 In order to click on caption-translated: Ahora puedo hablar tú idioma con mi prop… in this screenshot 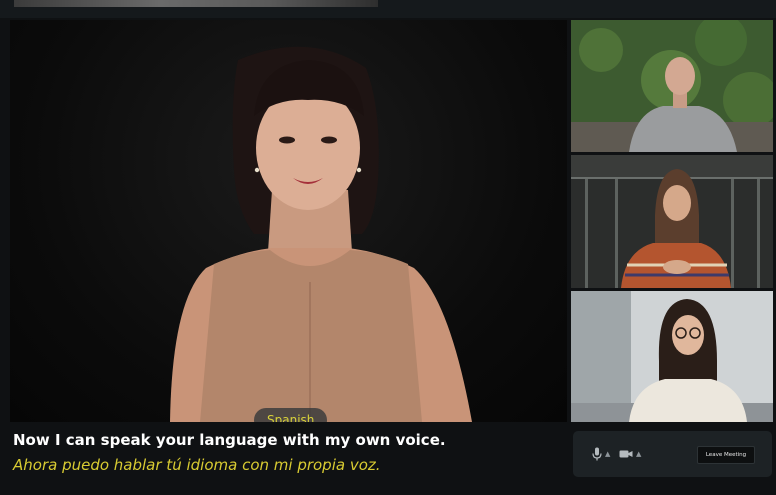, I will do `click(197, 465)`.